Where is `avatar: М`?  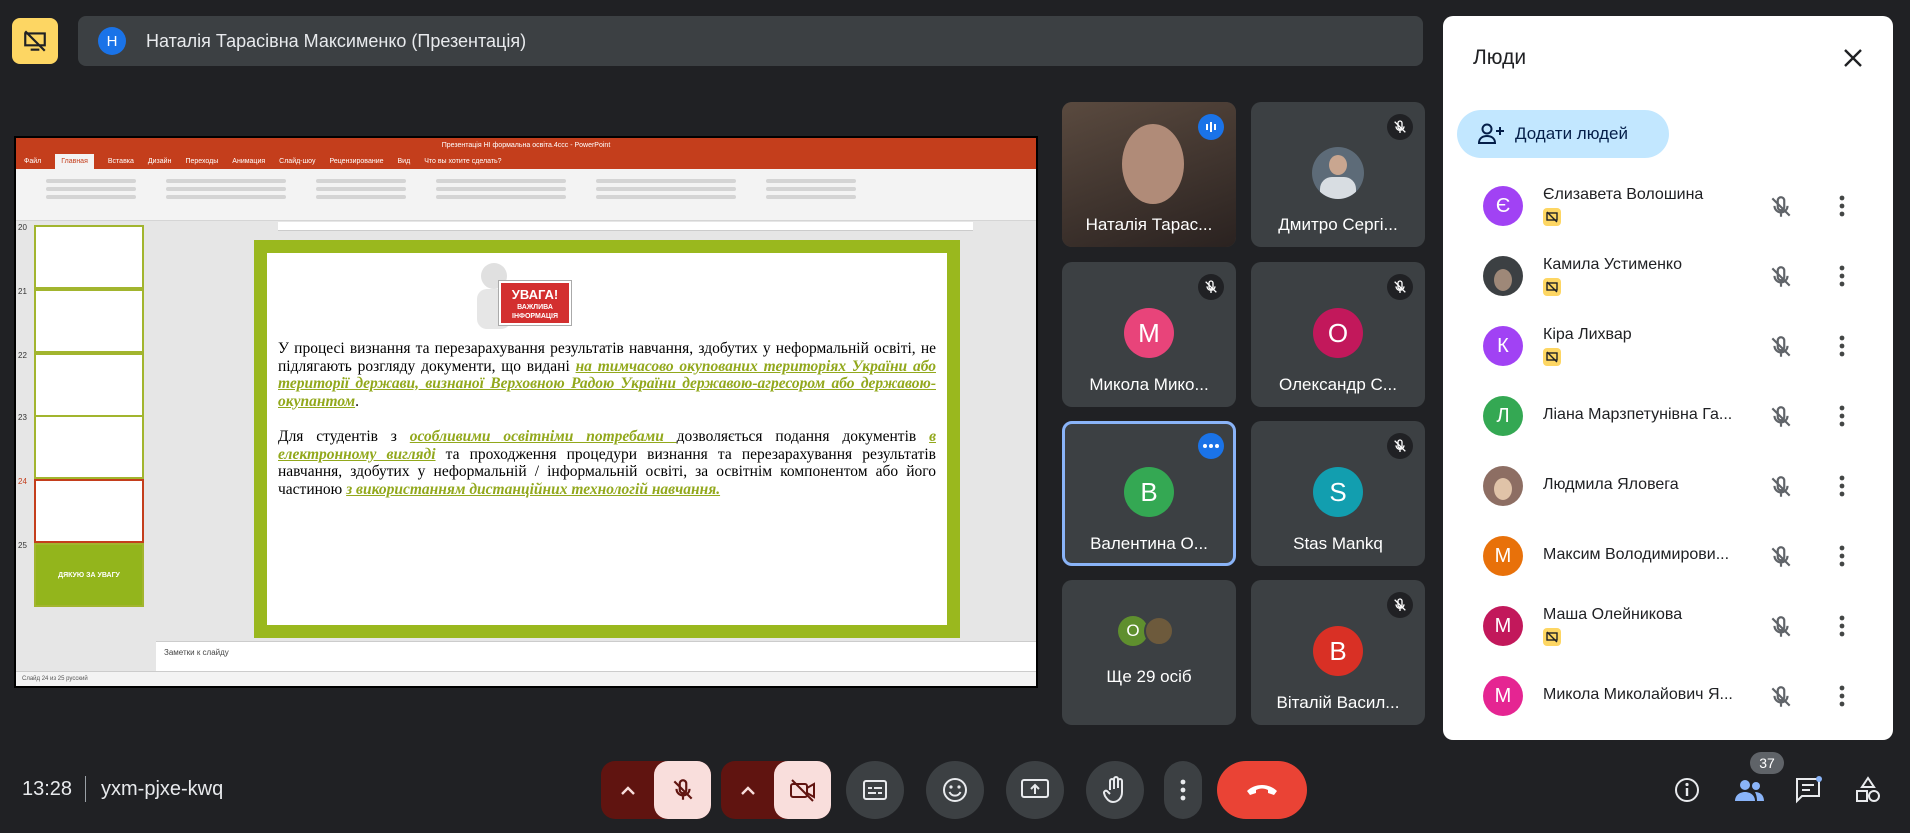 avatar: М is located at coordinates (1149, 333).